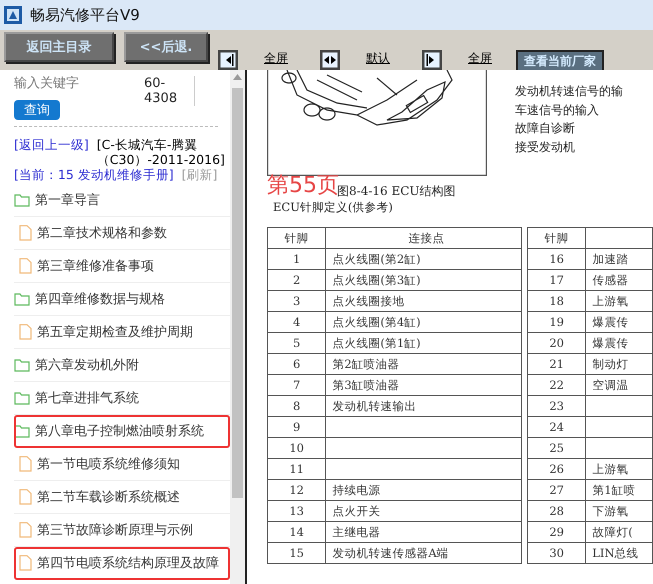  I want to click on page-number: 第55页, so click(303, 186).